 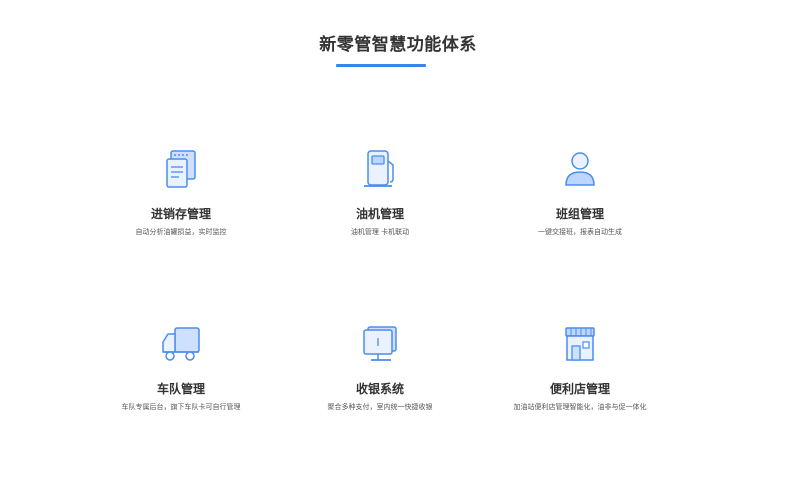 I want to click on feature-name: 进销存管理, so click(x=180, y=214).